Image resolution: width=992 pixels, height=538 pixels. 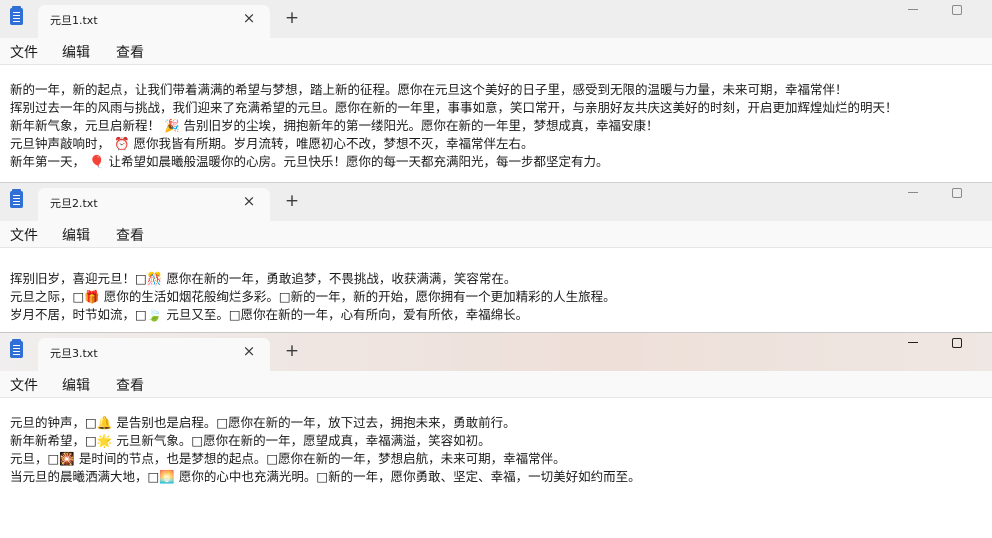 I want to click on tab-file-3: 元旦3.txt ×, so click(x=154, y=354).